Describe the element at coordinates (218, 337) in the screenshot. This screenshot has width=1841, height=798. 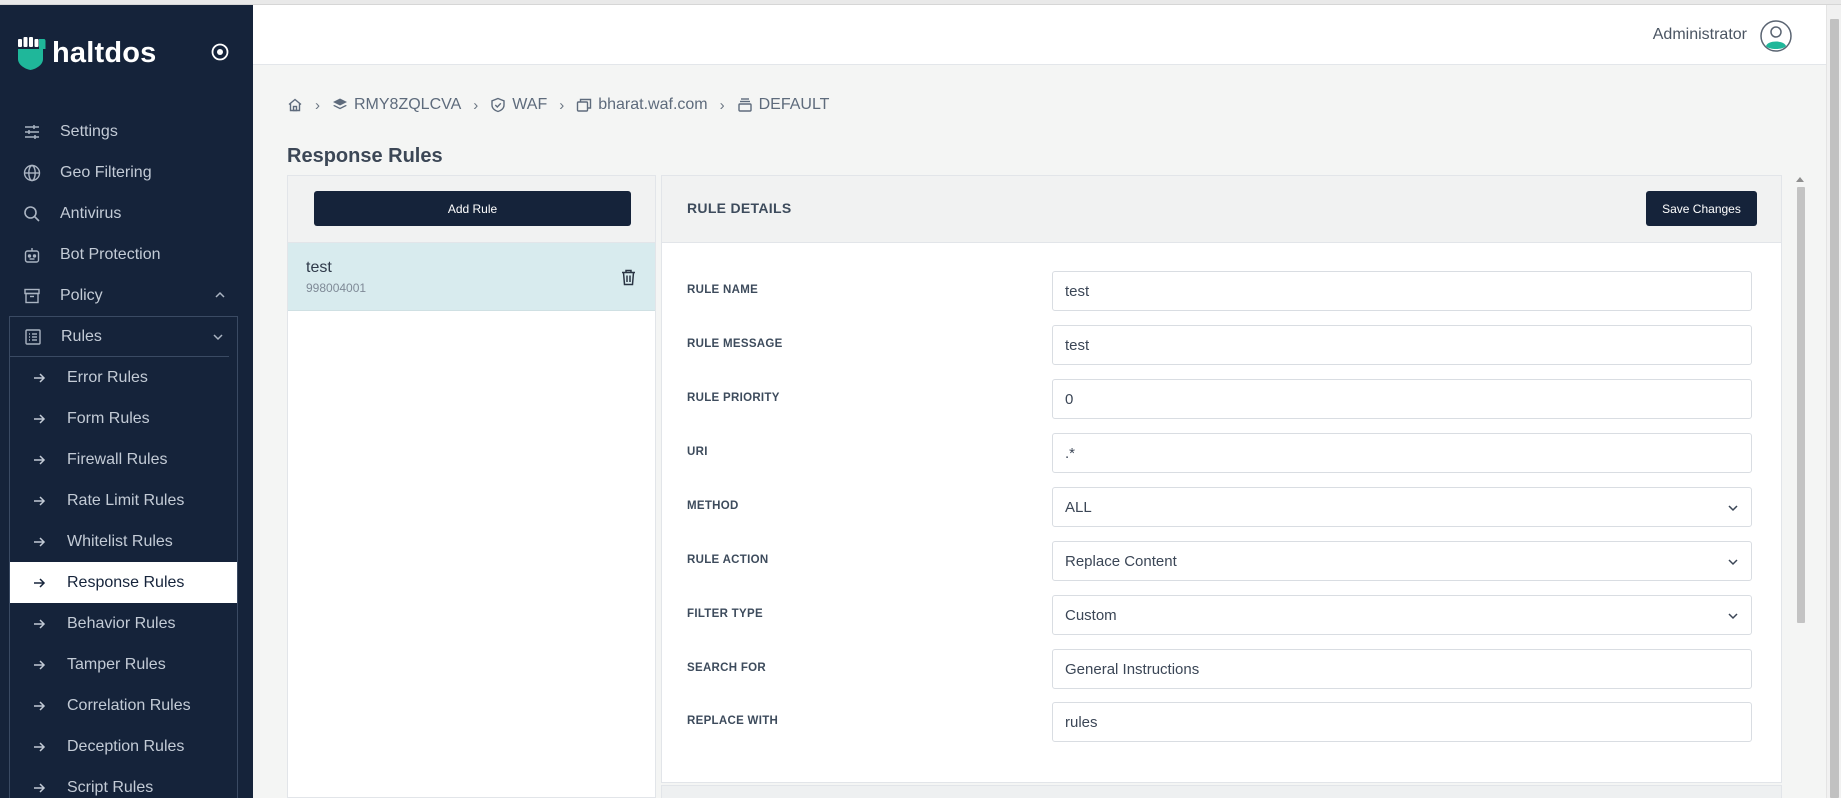
I see `chevron-down-icon` at that location.